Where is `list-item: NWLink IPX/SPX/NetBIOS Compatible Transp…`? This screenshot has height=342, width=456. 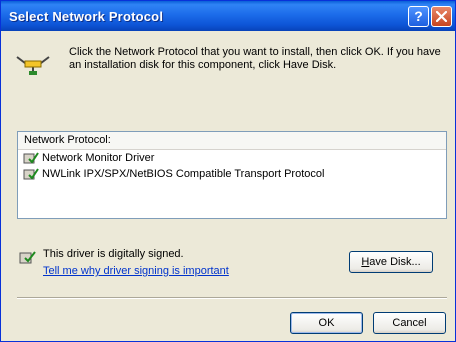 list-item: NWLink IPX/SPX/NetBIOS Compatible Transp… is located at coordinates (232, 174).